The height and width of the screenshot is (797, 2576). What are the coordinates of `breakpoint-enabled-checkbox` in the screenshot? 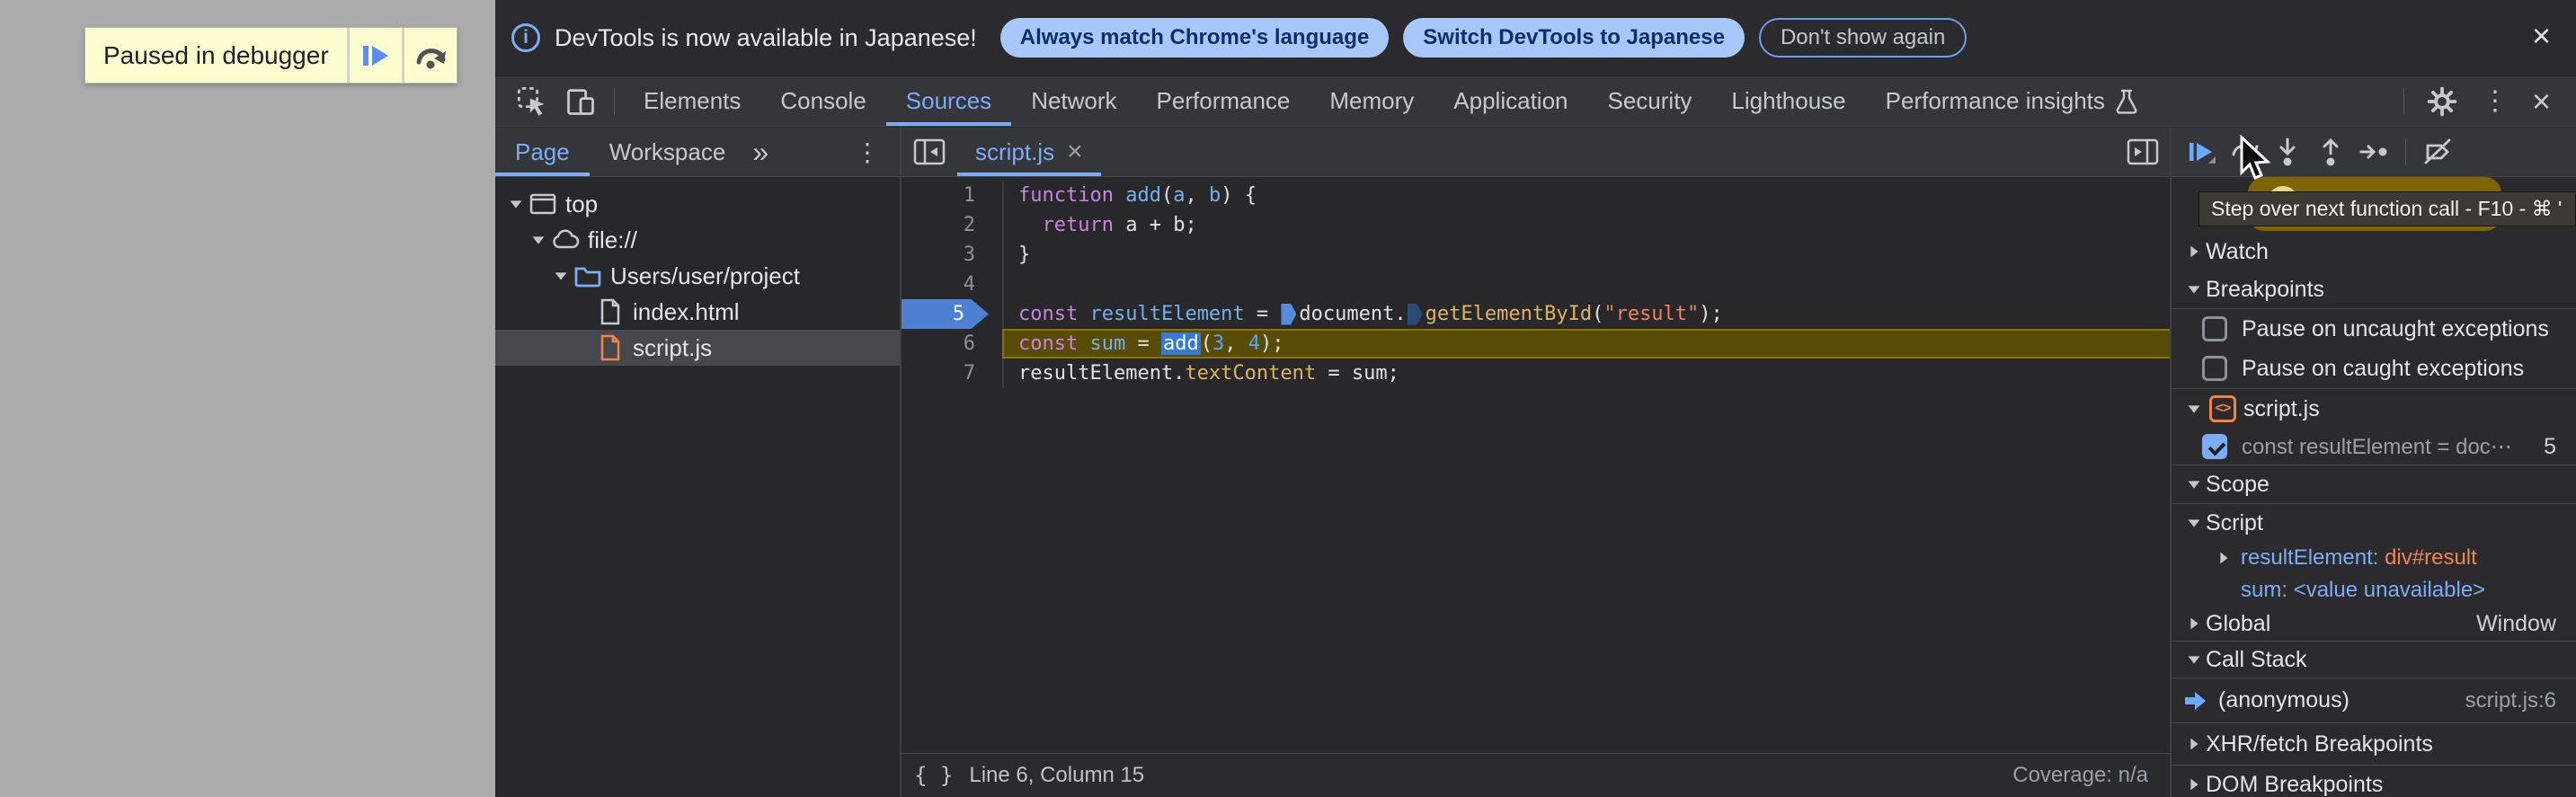 It's located at (2214, 446).